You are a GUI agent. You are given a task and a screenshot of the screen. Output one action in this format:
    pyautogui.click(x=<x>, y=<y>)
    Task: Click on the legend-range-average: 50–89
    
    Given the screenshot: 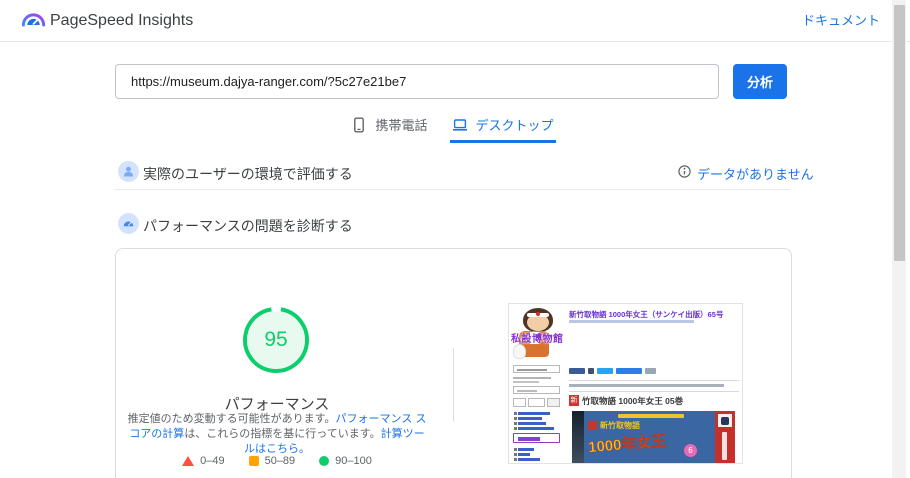 What is the action you would take?
    pyautogui.click(x=280, y=461)
    